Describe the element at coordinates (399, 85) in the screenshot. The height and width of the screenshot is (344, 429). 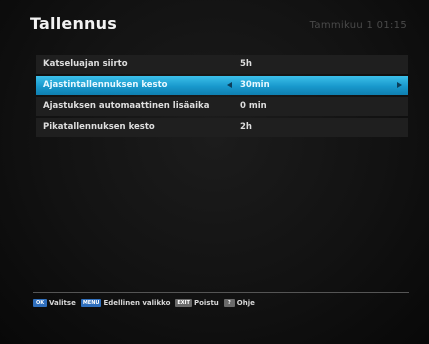
I see `arrow-right-icon` at that location.